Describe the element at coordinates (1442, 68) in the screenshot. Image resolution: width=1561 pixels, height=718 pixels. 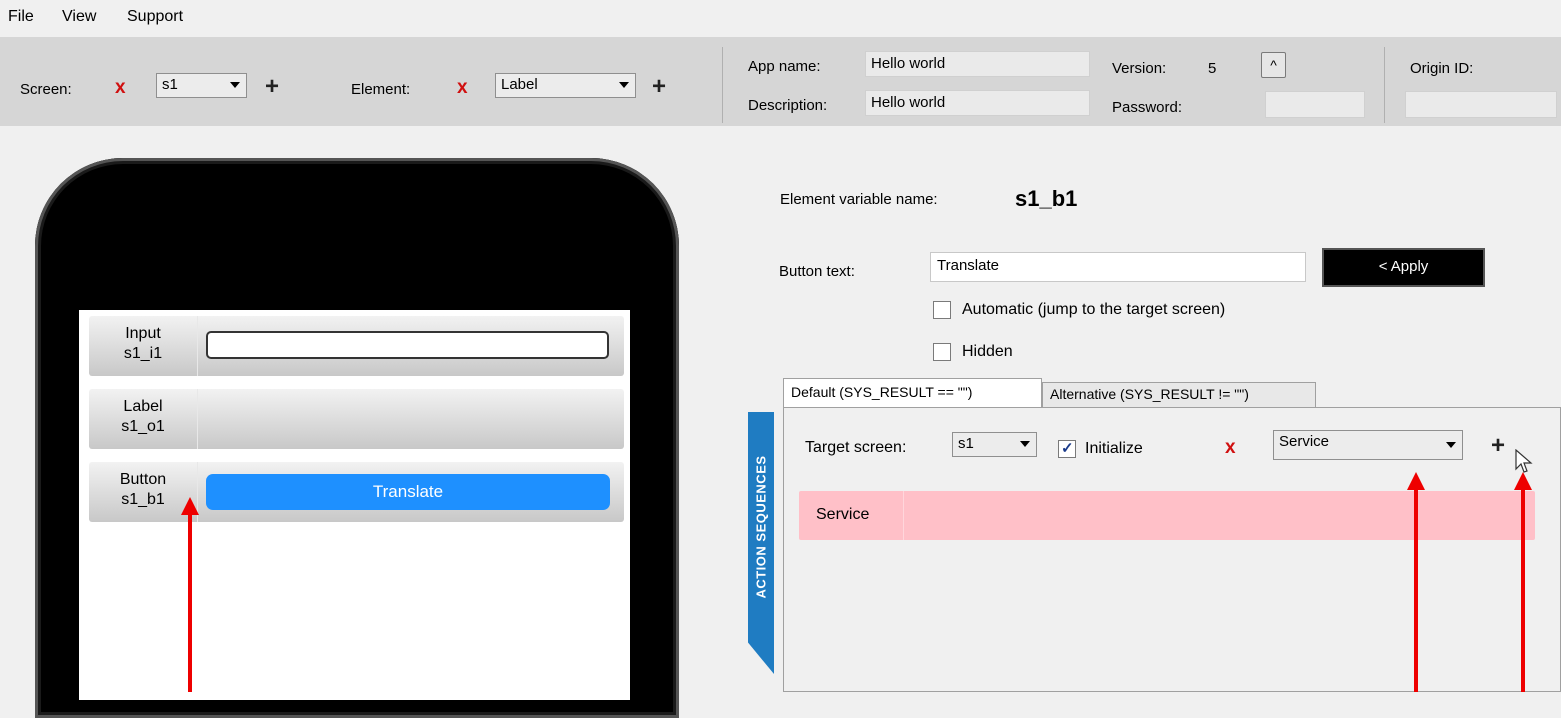
I see `origin-id-label: Origin ID:` at that location.